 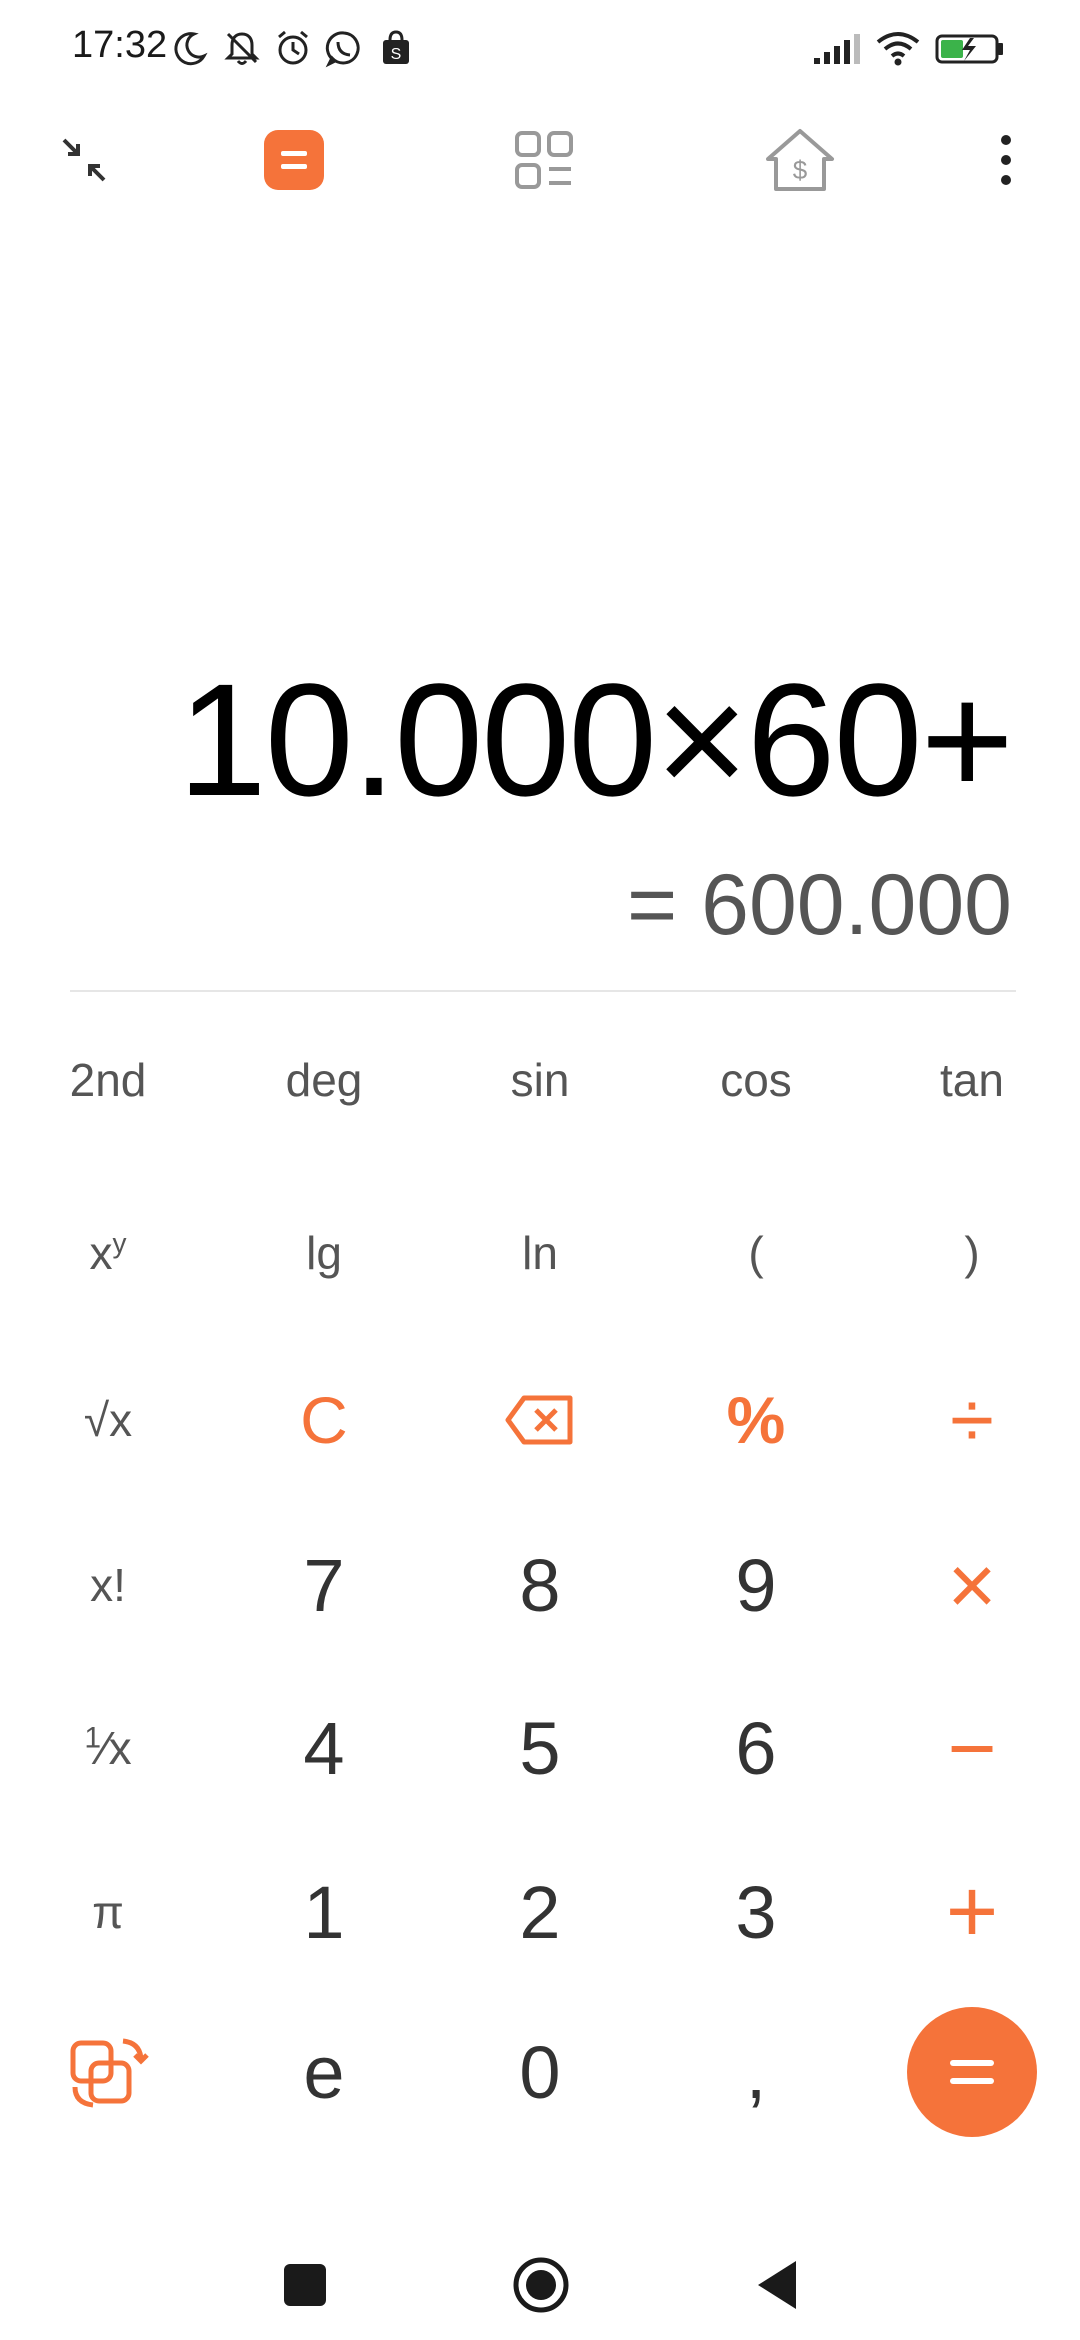 I want to click on home-circle-icon, so click(x=541, y=2285).